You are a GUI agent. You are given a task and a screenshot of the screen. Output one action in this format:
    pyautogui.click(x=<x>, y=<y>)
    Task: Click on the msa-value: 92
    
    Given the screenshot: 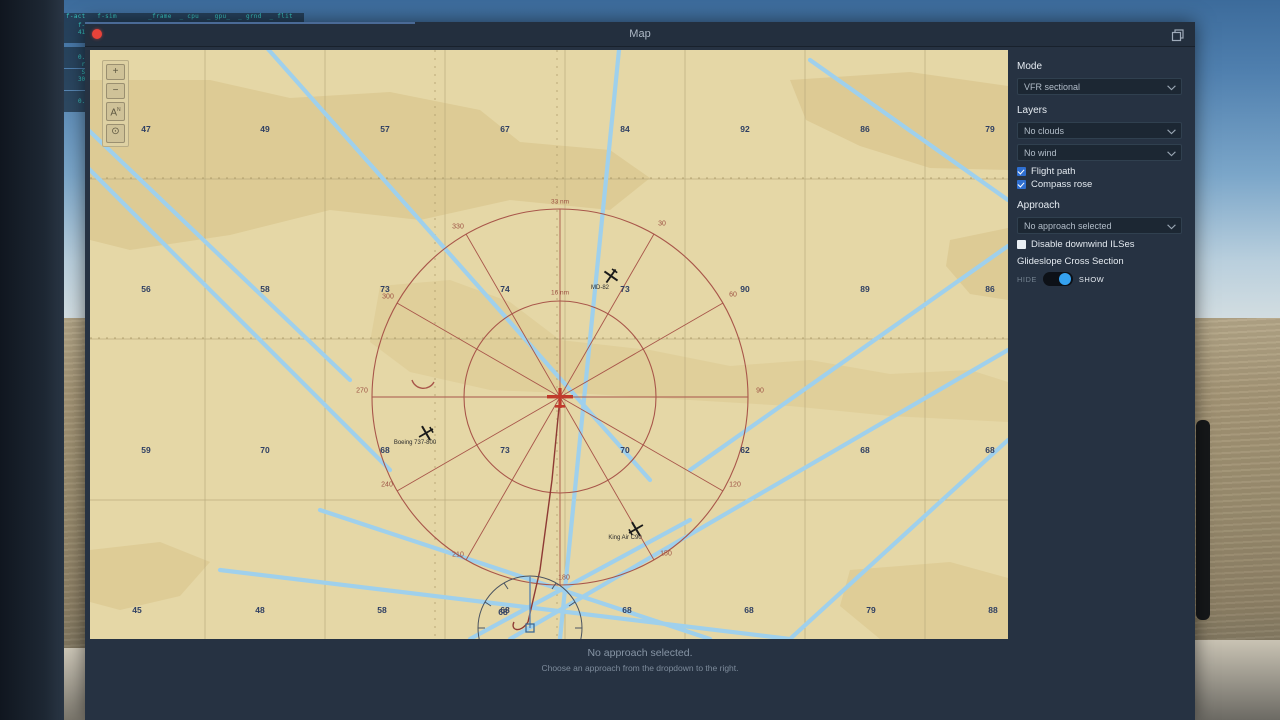 What is the action you would take?
    pyautogui.click(x=745, y=129)
    